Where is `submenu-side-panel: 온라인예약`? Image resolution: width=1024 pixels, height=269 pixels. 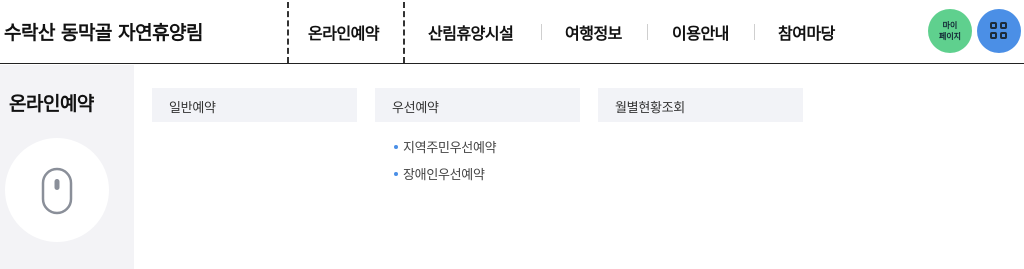 submenu-side-panel: 온라인예약 is located at coordinates (67, 167).